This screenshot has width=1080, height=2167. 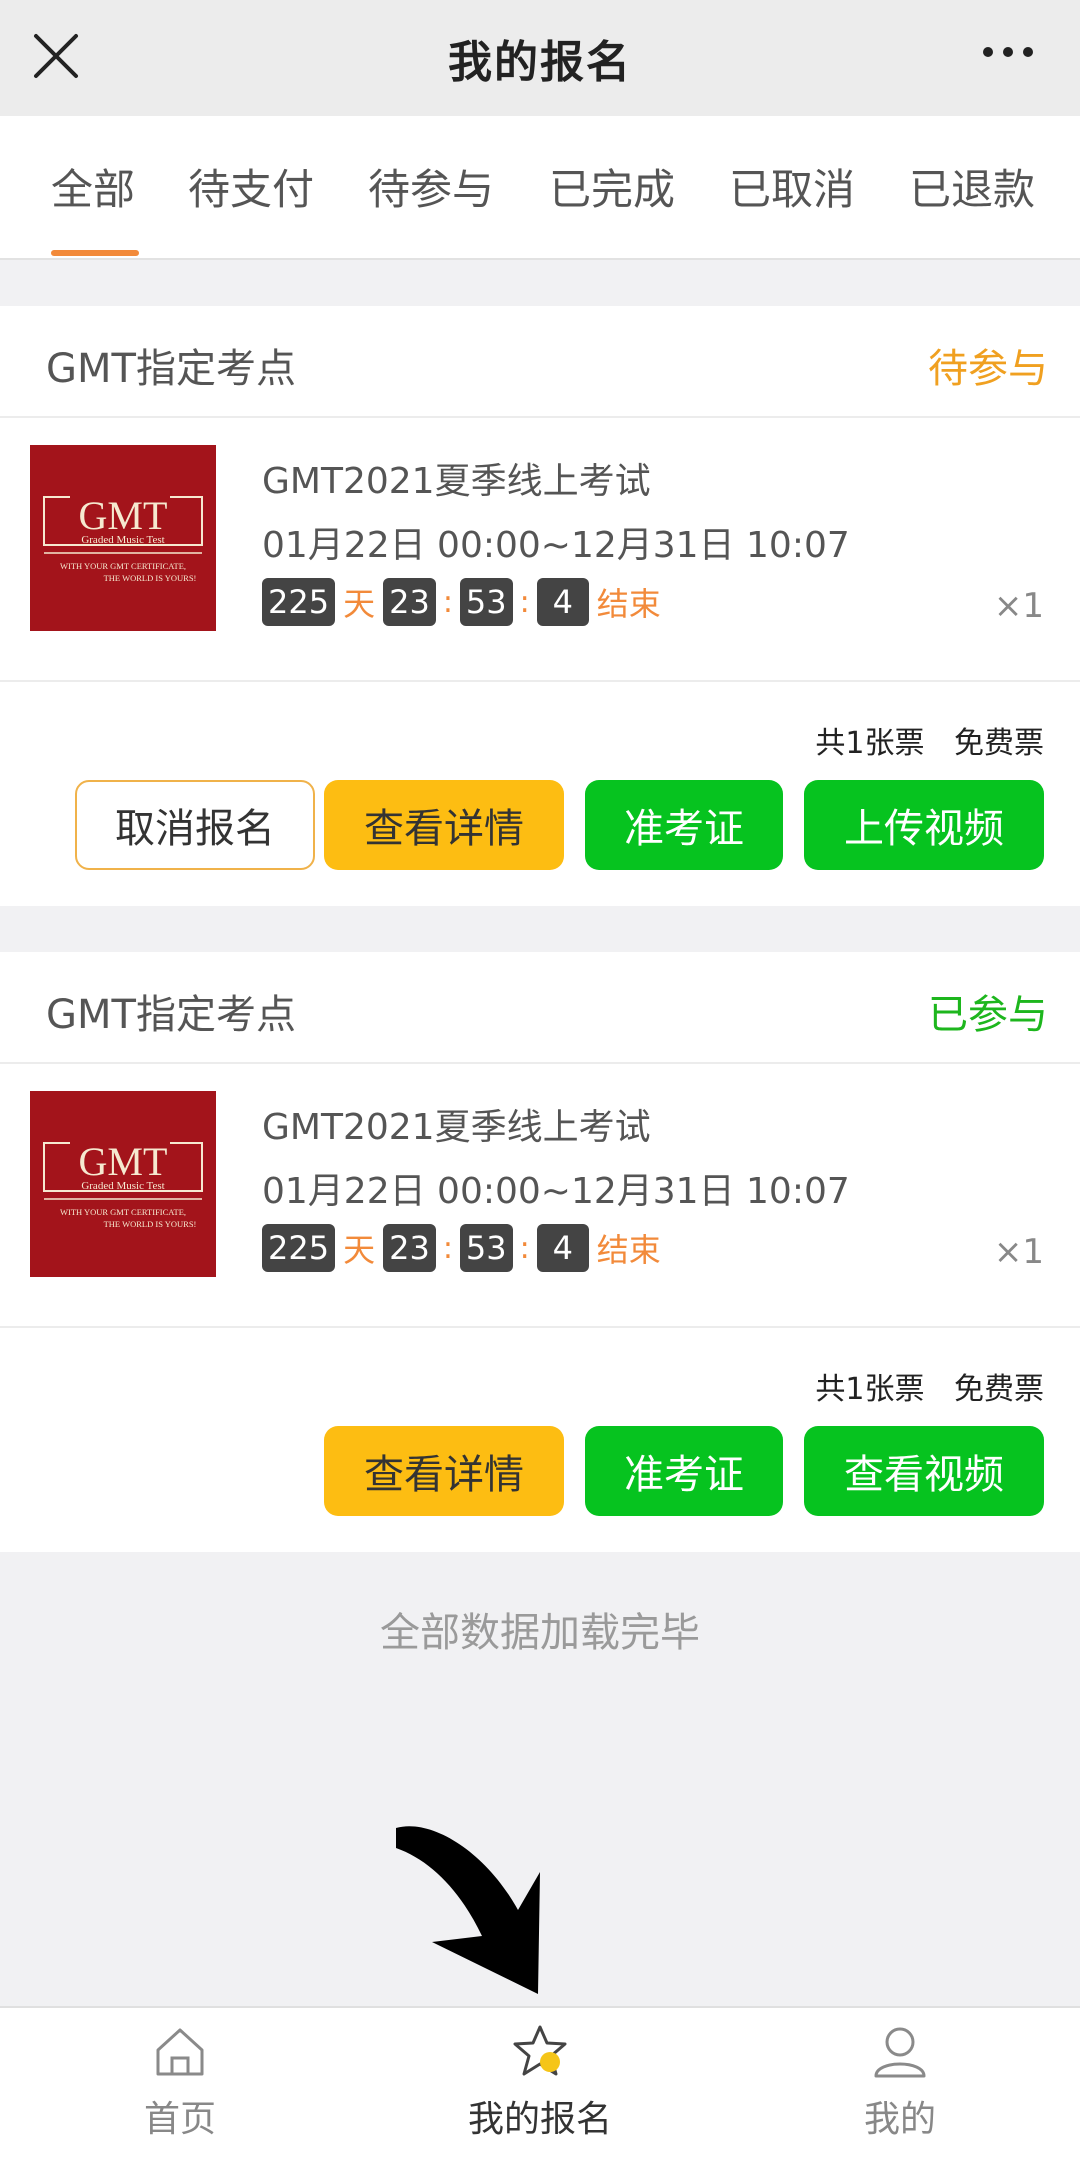 I want to click on upload-video-button: 上传视频, so click(x=924, y=825).